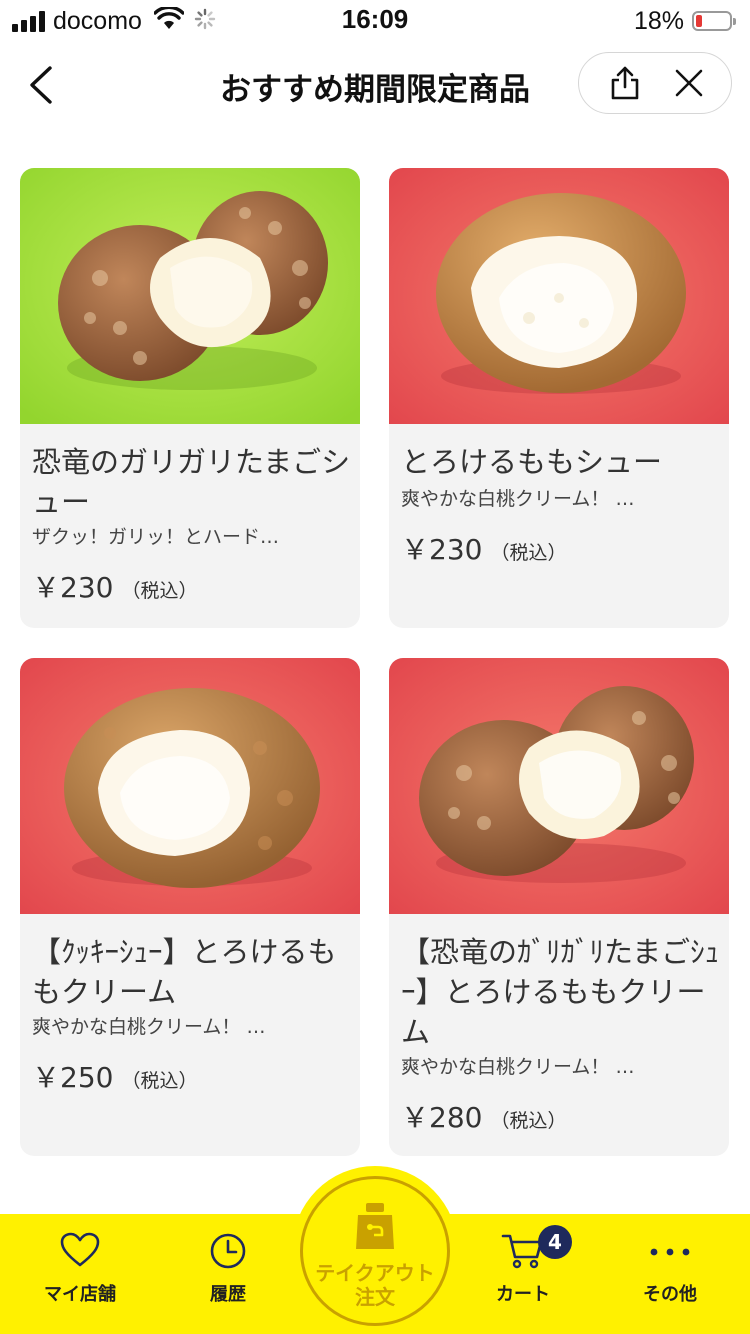  What do you see at coordinates (670, 1251) in the screenshot?
I see `more-icon` at bounding box center [670, 1251].